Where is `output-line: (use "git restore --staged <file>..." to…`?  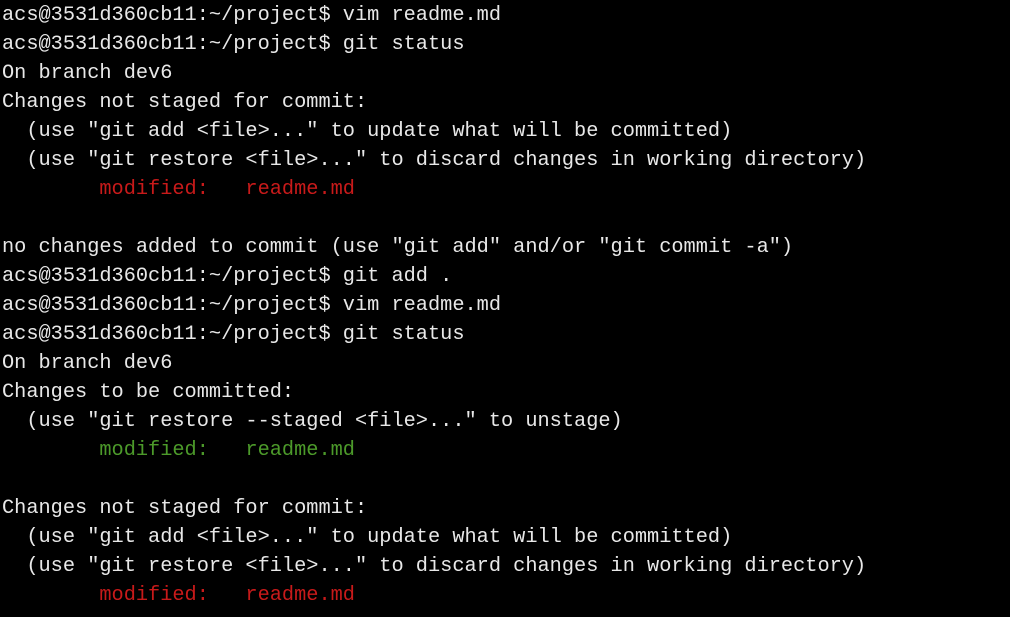
output-line: (use "git restore --staged <file>..." to… is located at coordinates (312, 421).